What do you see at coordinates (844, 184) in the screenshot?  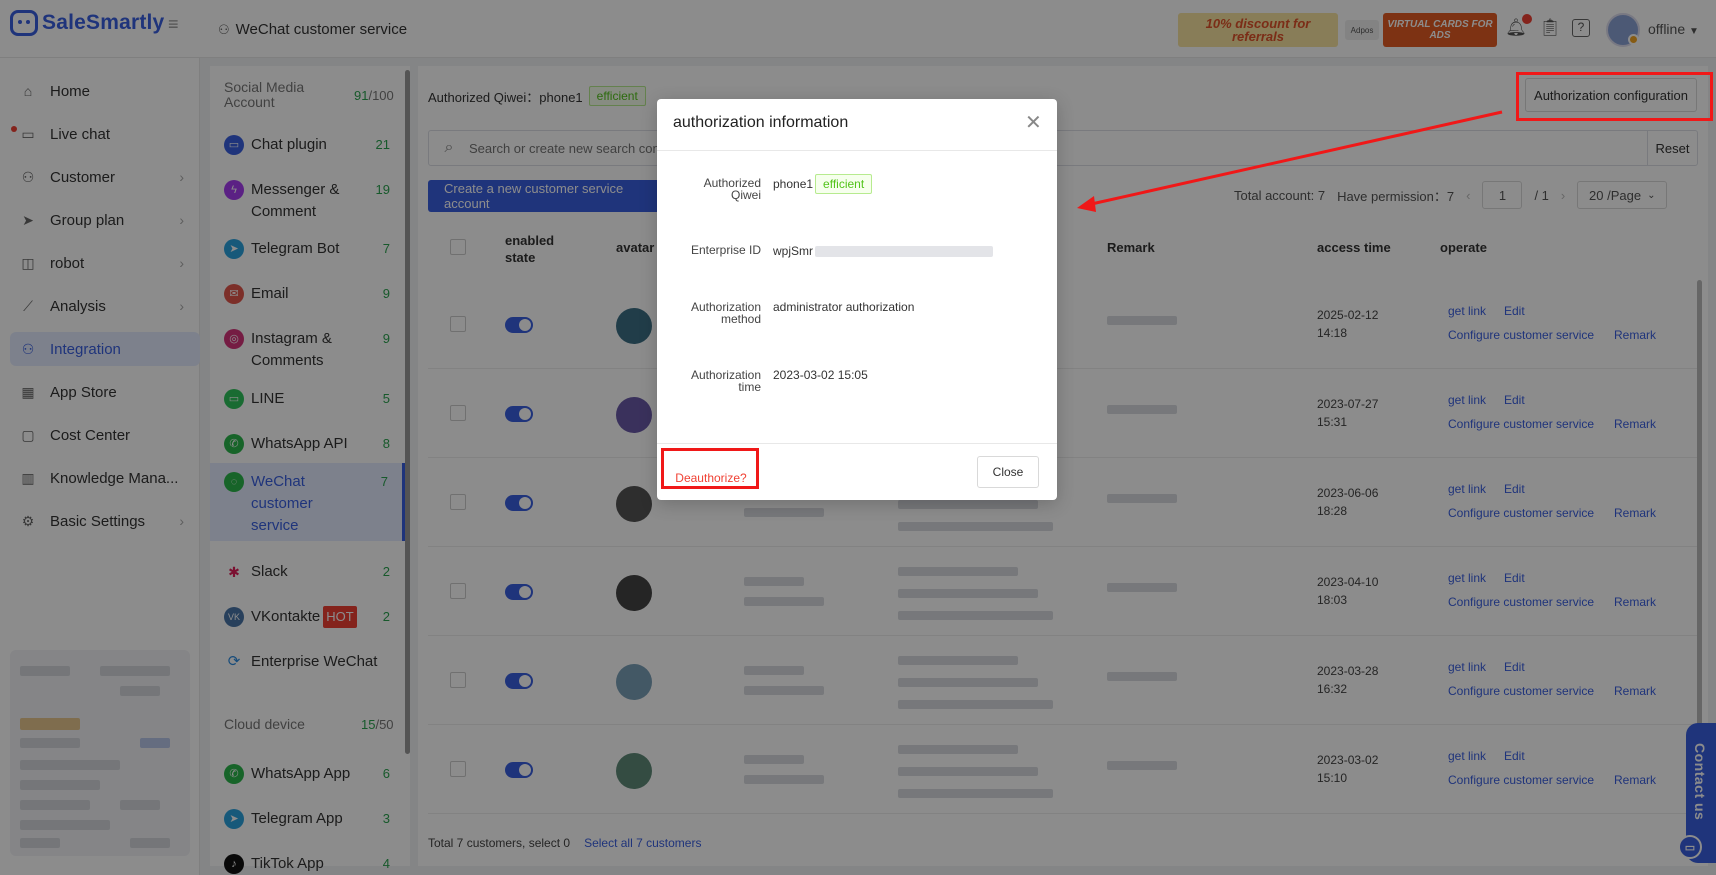 I see `status-badge: efficient` at bounding box center [844, 184].